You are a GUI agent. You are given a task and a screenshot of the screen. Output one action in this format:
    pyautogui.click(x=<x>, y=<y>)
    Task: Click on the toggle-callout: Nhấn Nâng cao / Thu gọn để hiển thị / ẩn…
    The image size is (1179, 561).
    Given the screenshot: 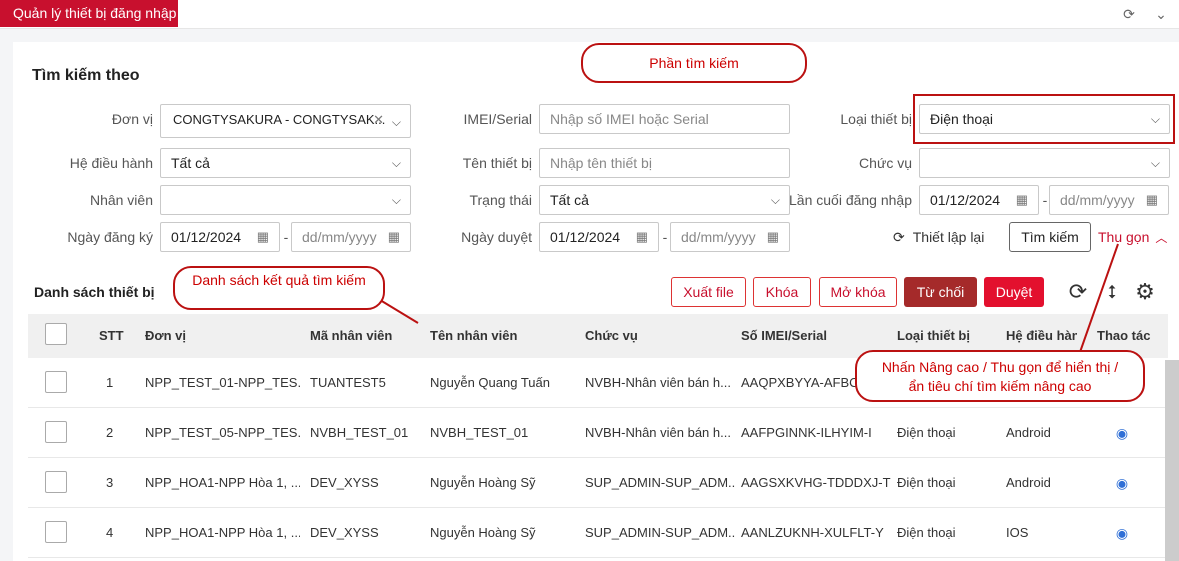 What is the action you would take?
    pyautogui.click(x=1000, y=376)
    